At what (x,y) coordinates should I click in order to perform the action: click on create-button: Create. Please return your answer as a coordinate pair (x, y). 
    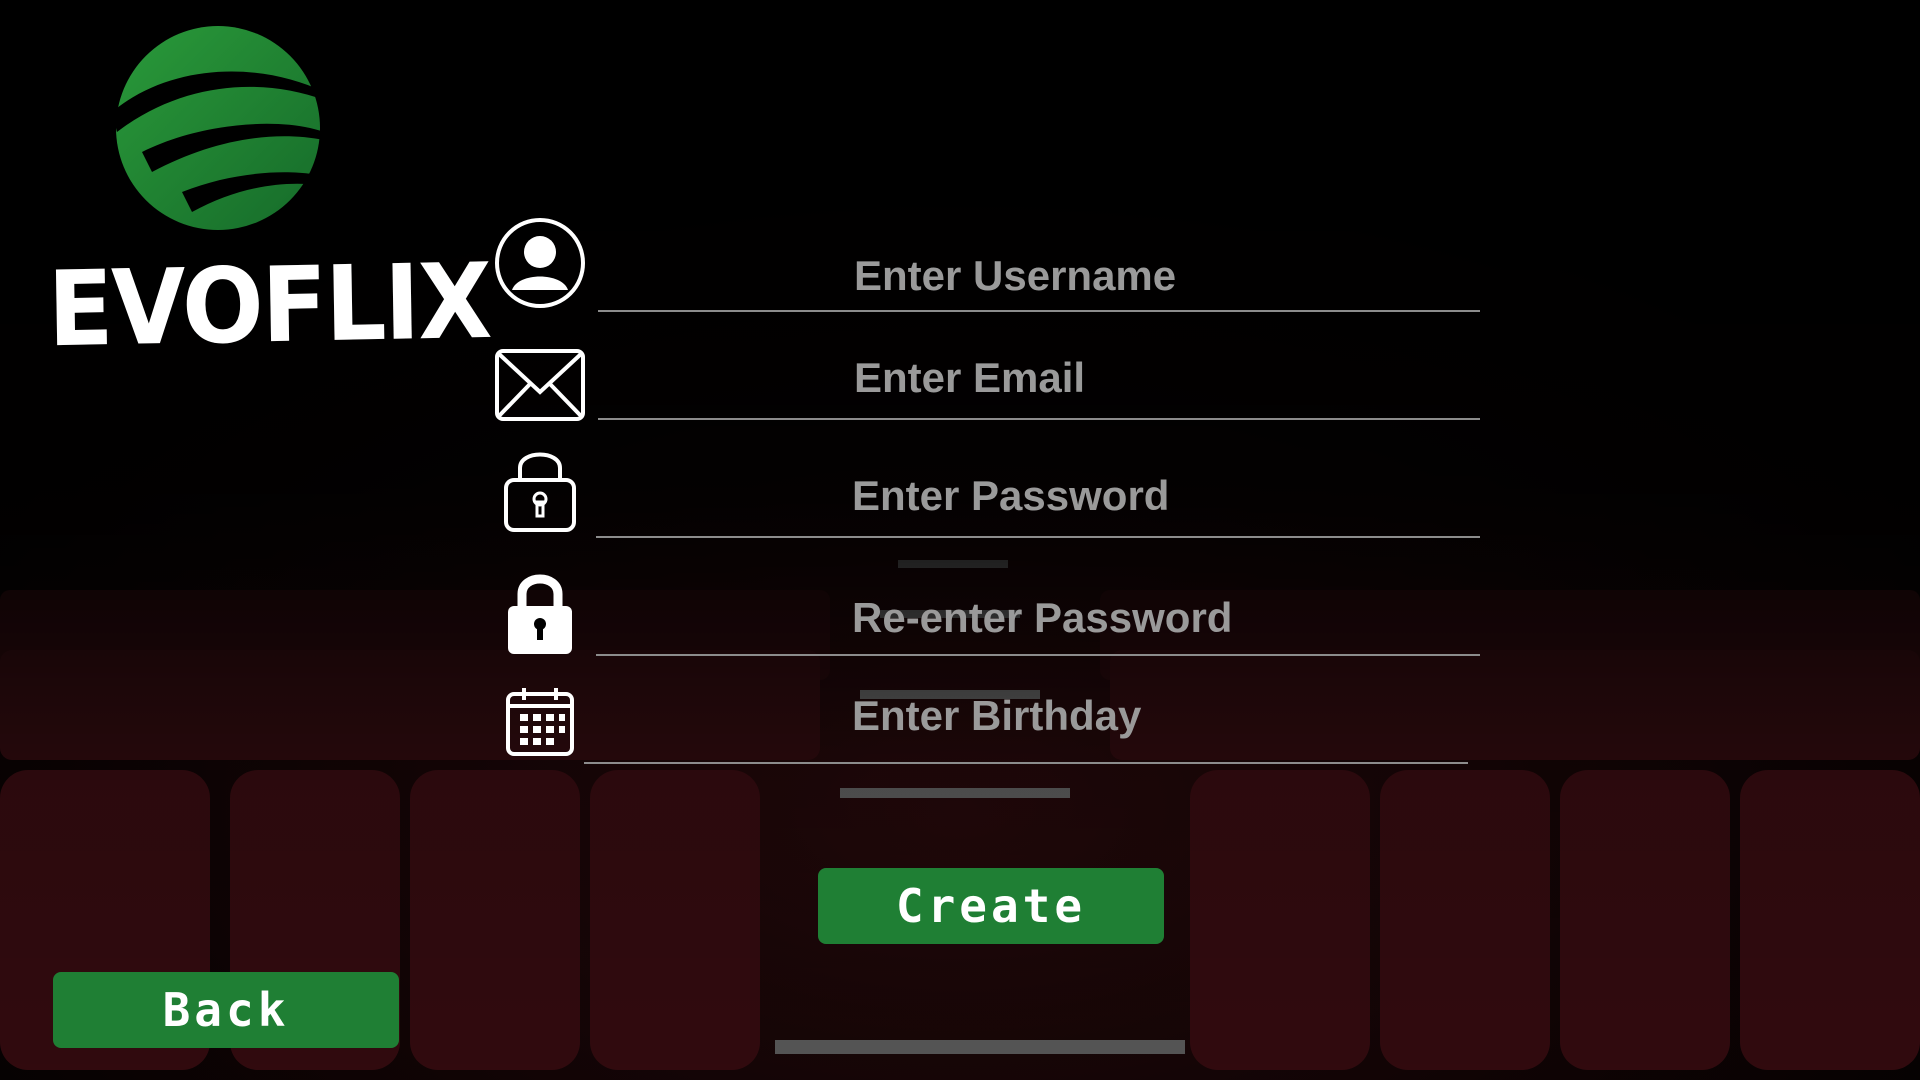
    Looking at the image, I should click on (991, 906).